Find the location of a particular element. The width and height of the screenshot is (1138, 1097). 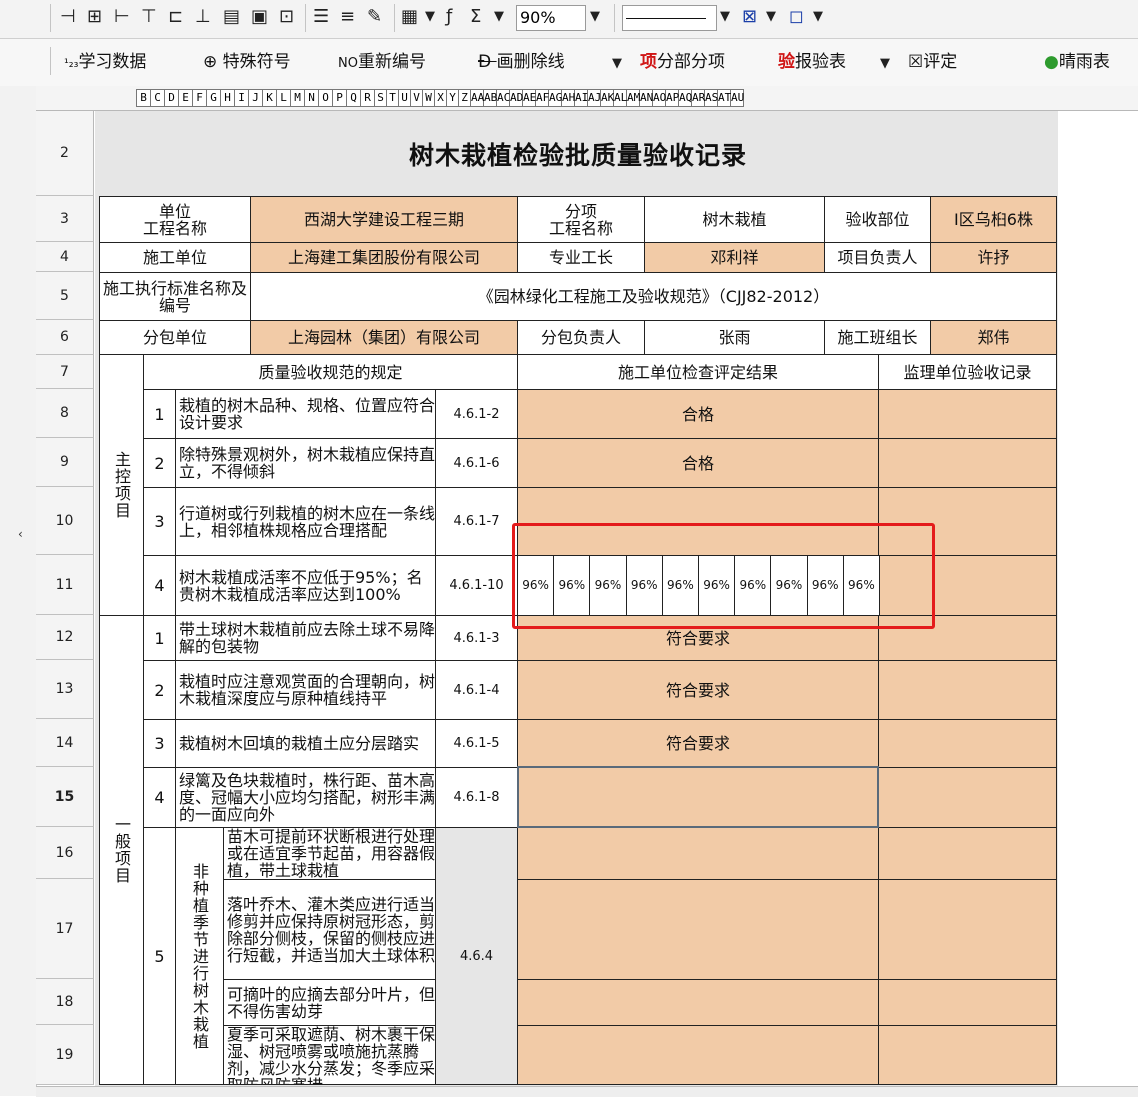

format-painter-icon: ✎ is located at coordinates (374, 17).